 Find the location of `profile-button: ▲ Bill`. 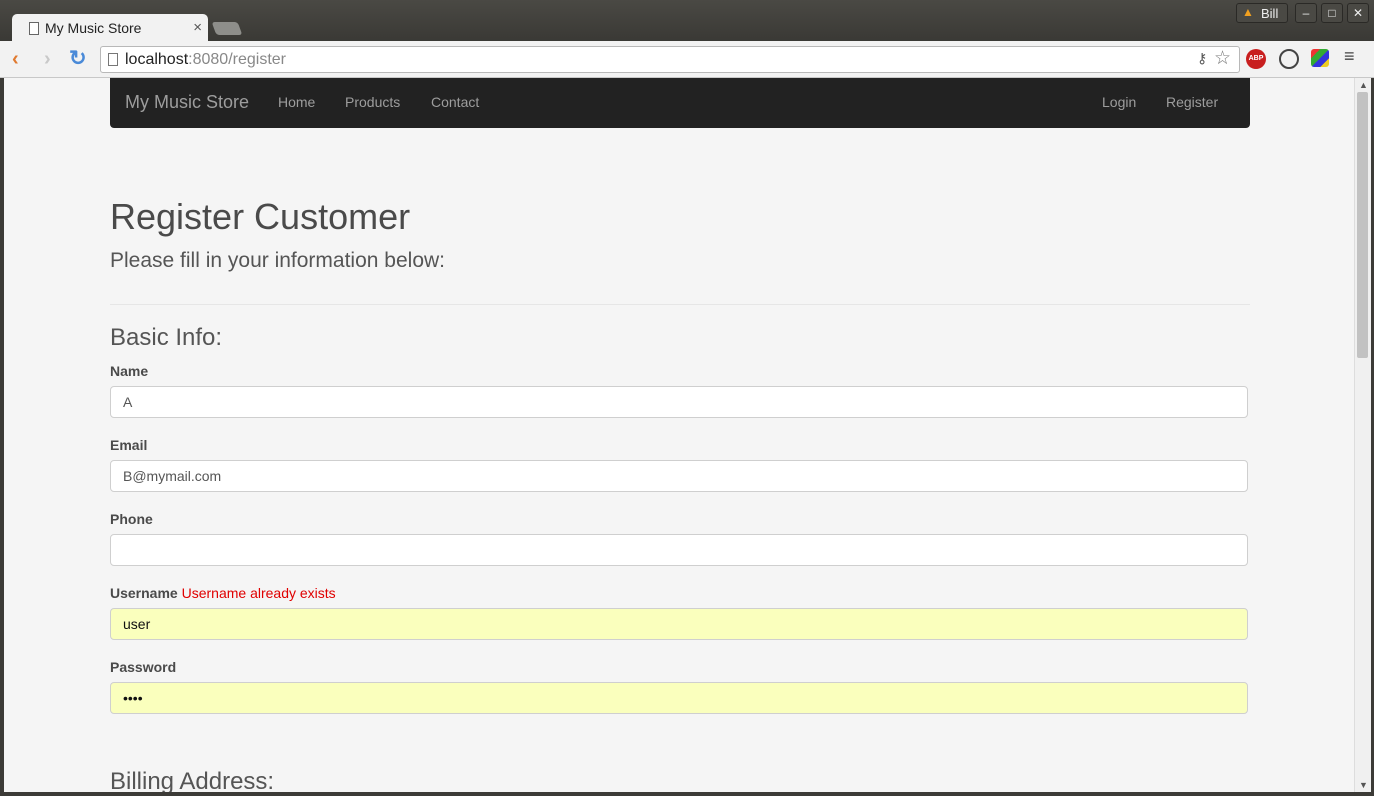

profile-button: ▲ Bill is located at coordinates (1262, 13).